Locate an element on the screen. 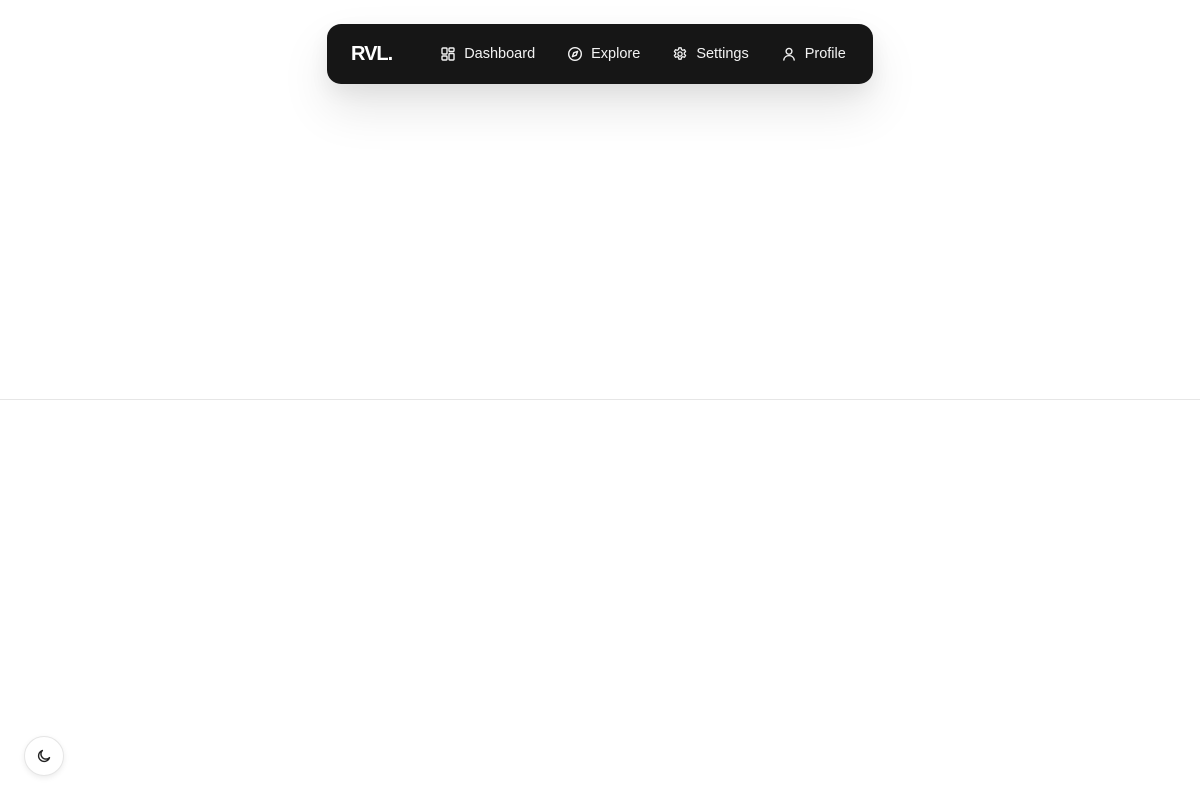 This screenshot has height=800, width=1200. nav-item-explore: Explore is located at coordinates (603, 54).